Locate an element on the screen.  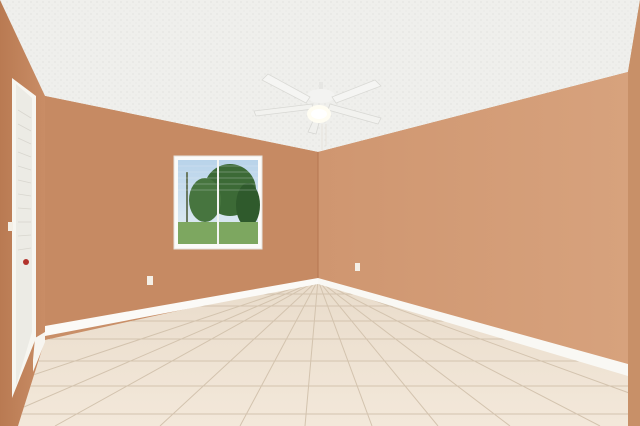
door-knob is located at coordinates (26, 262).